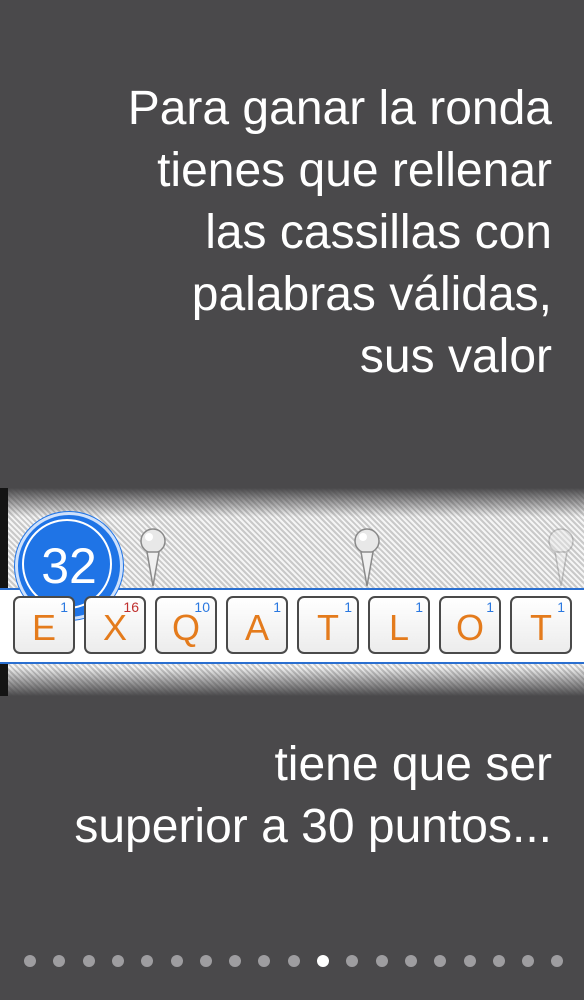 Image resolution: width=584 pixels, height=1000 pixels. Describe the element at coordinates (371, 294) in the screenshot. I see `intro-line-4: palabras válidas,` at that location.